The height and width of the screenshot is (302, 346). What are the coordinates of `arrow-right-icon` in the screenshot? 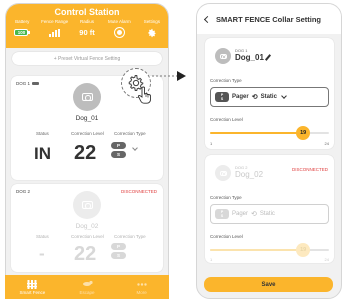 It's located at (169, 76).